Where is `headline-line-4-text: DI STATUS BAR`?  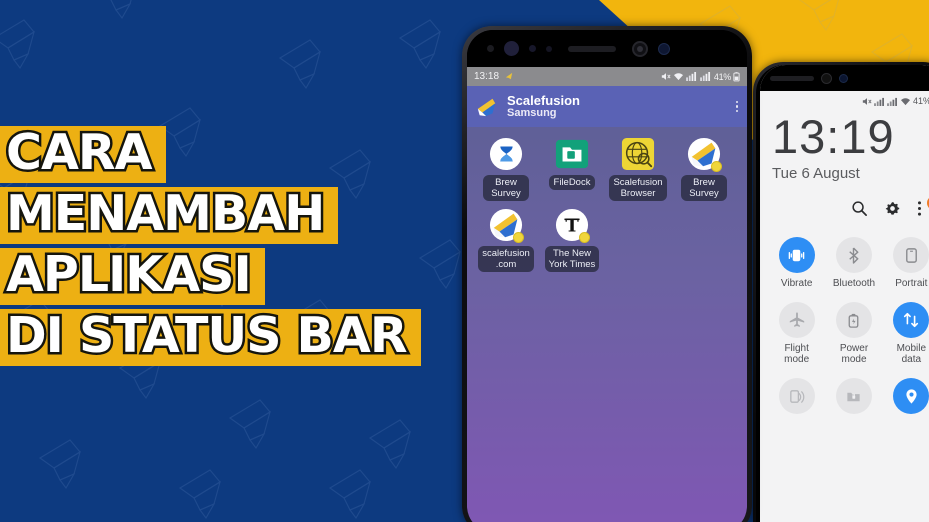 headline-line-4-text: DI STATUS BAR is located at coordinates (207, 335).